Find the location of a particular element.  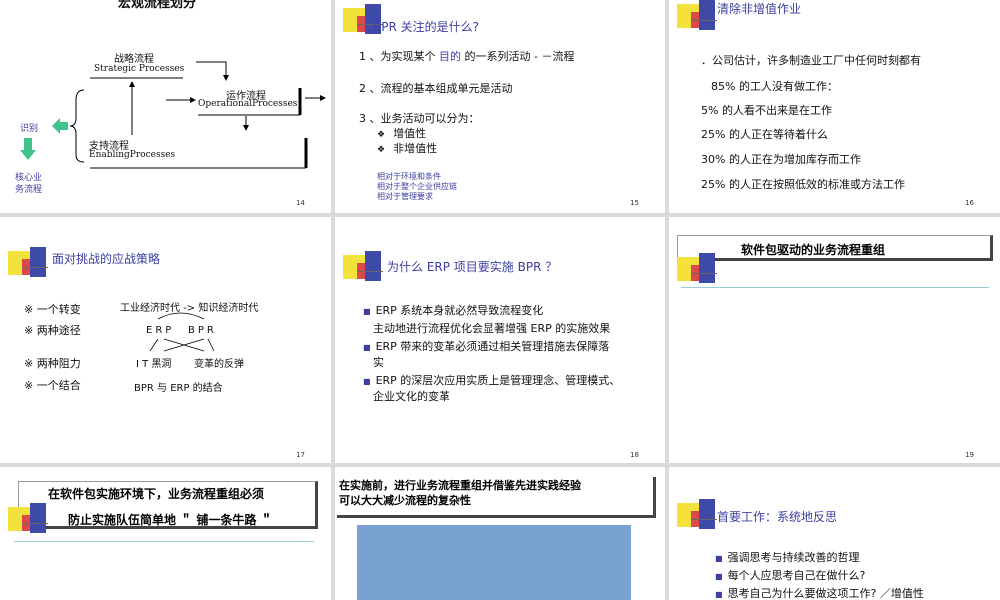

point-1-post: 的一系列活动 - －流程 is located at coordinates (518, 56).